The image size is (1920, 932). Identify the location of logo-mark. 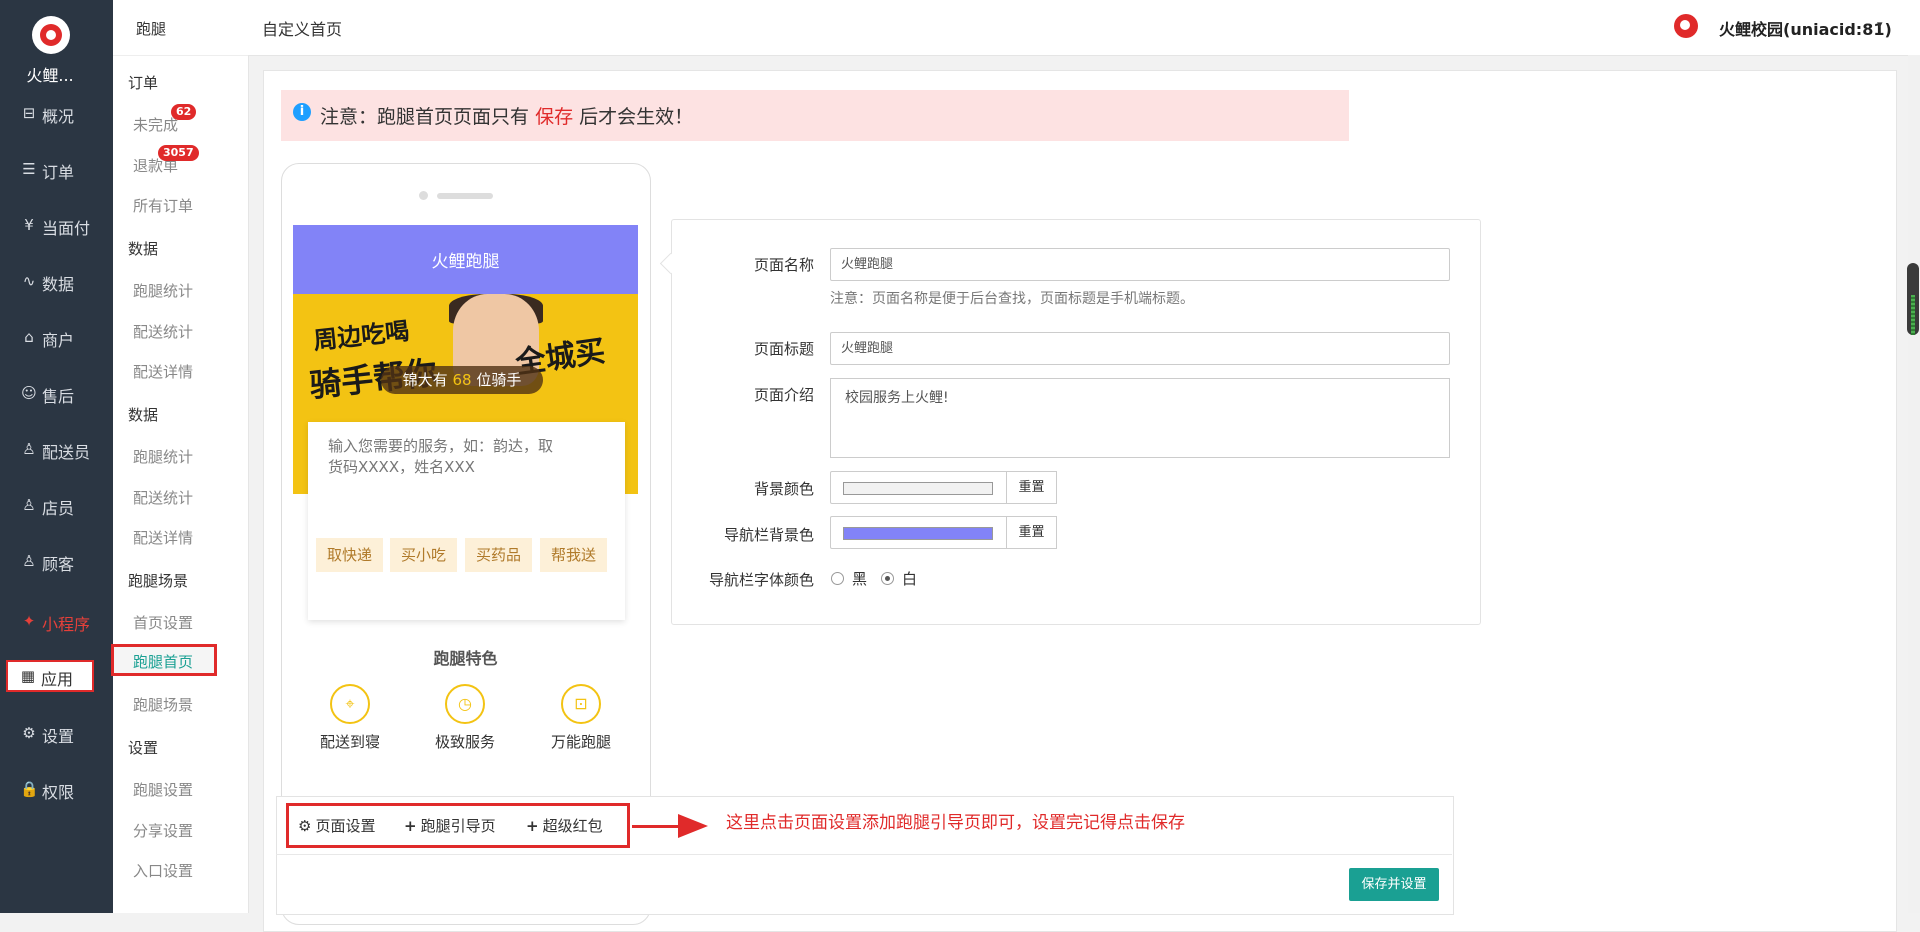
(51, 35).